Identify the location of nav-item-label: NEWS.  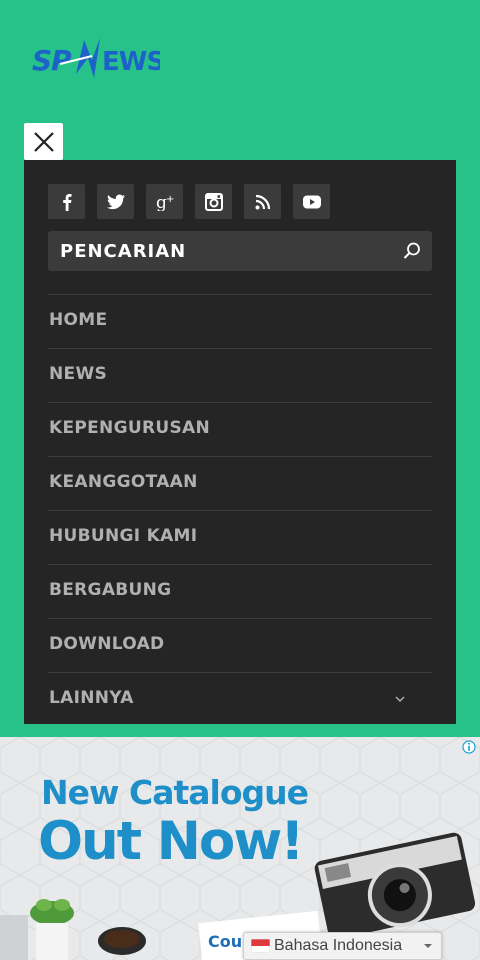
(78, 374).